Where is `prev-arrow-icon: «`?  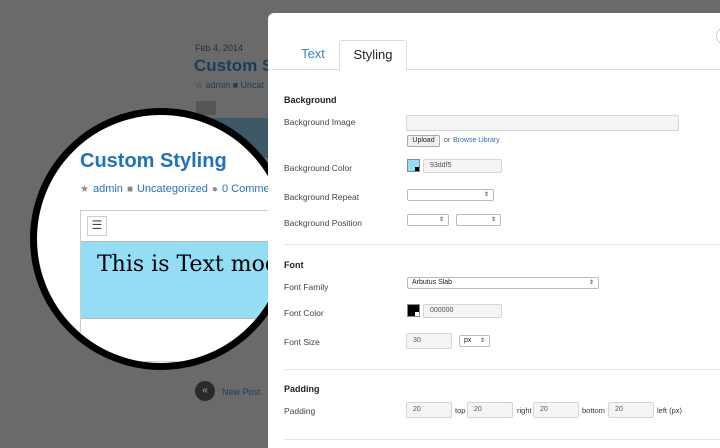 prev-arrow-icon: « is located at coordinates (205, 391).